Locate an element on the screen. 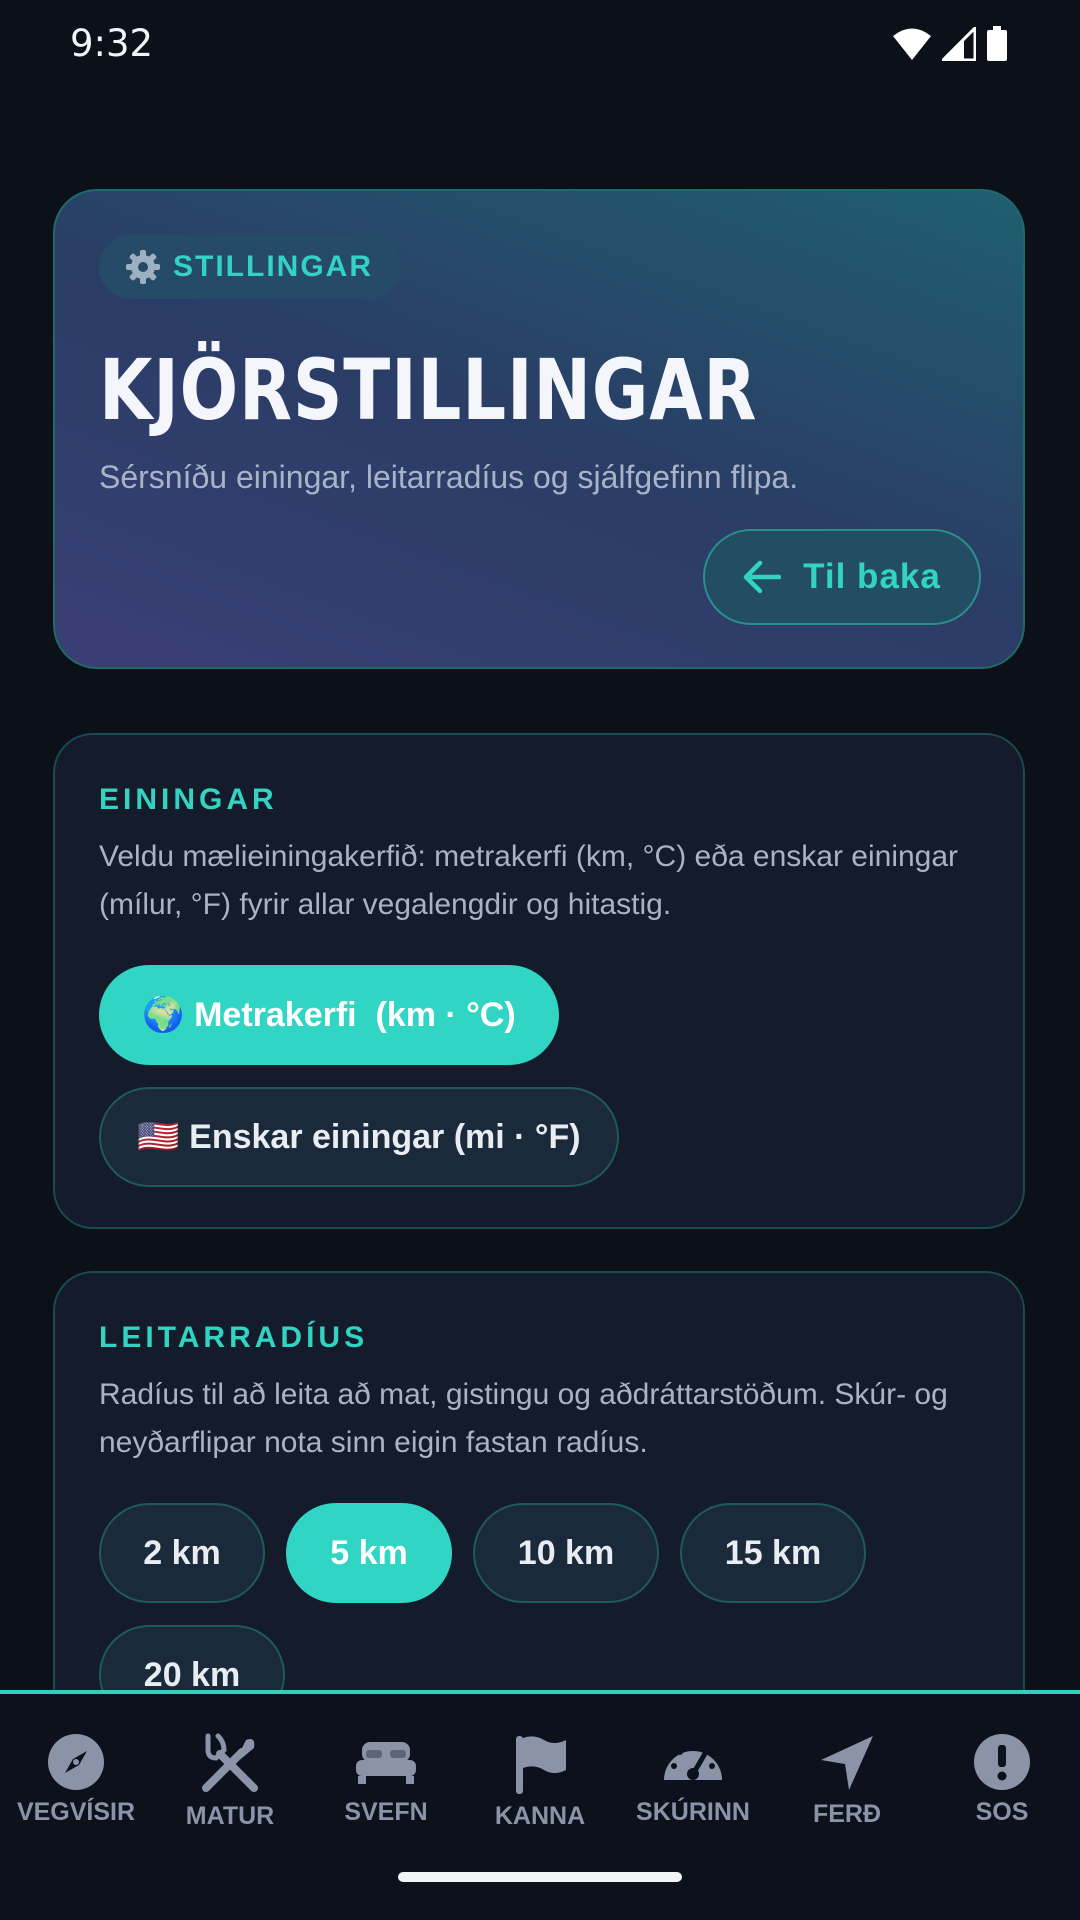  nav-item-sos: SOS is located at coordinates (1002, 1779).